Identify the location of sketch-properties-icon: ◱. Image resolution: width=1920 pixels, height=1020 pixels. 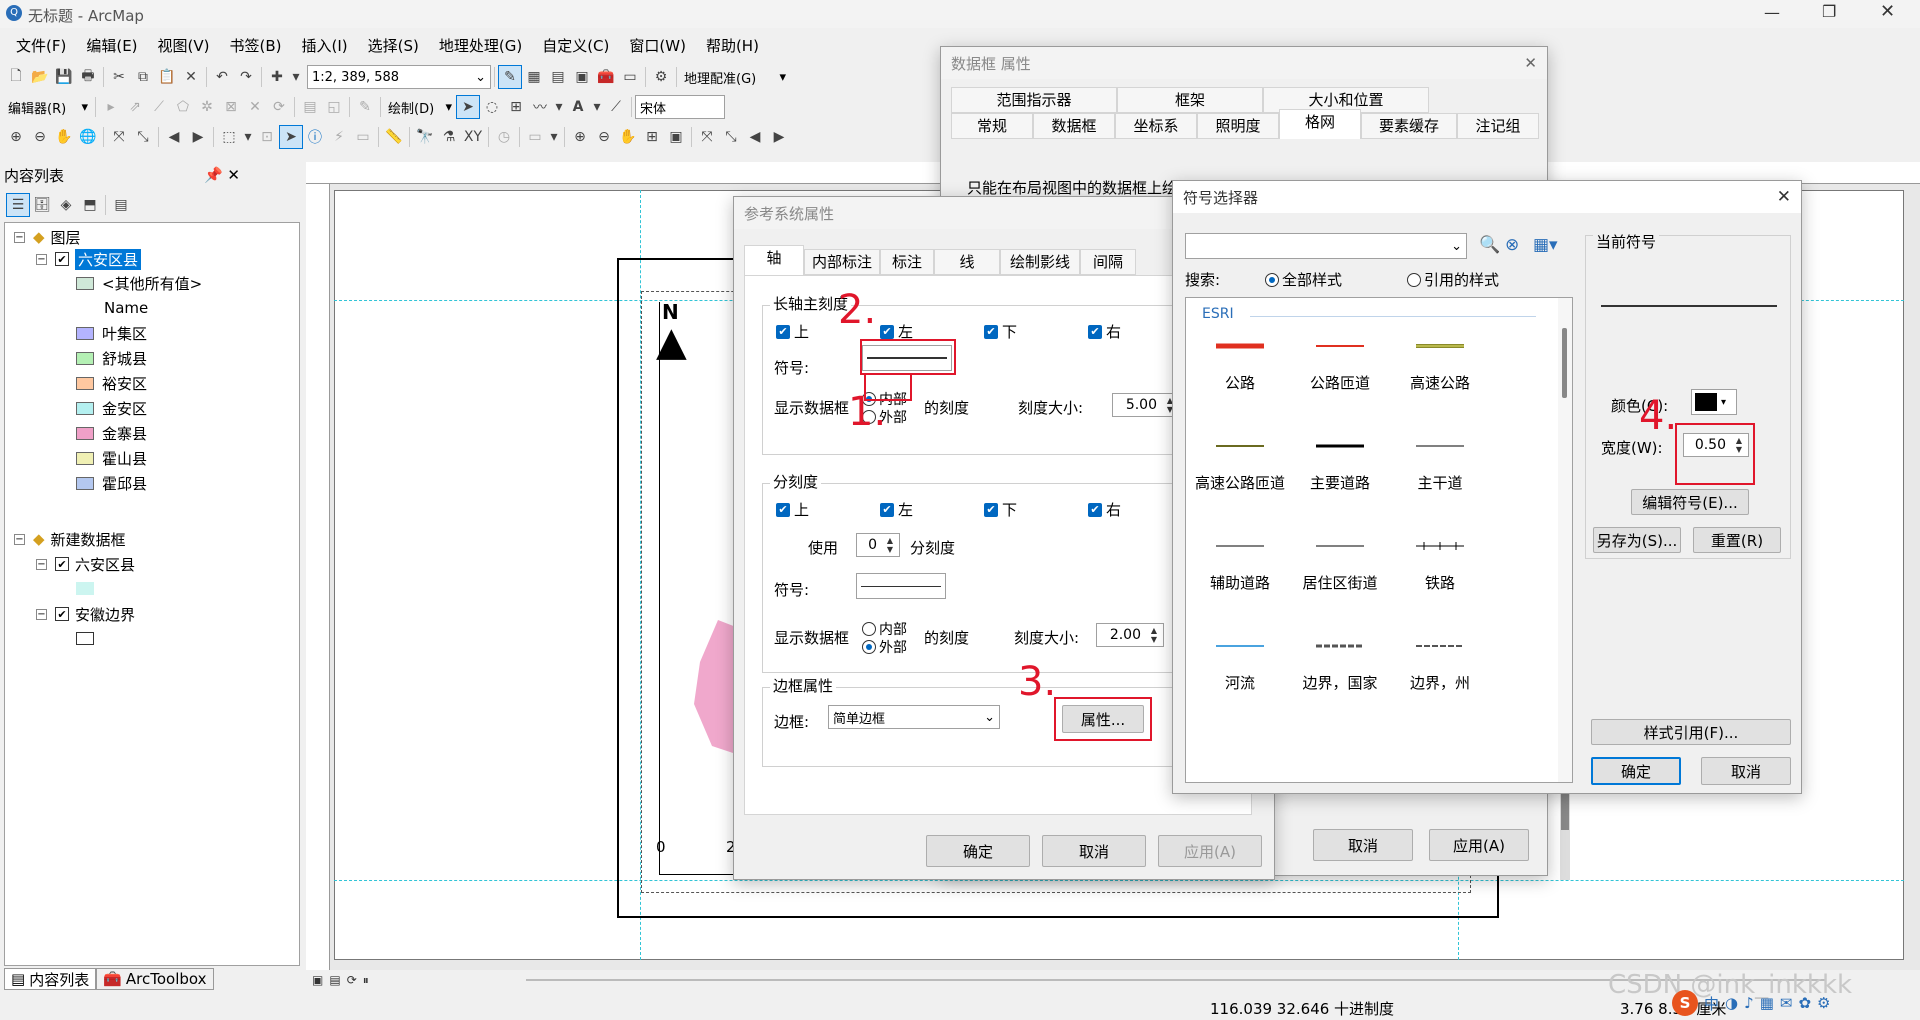
(334, 107).